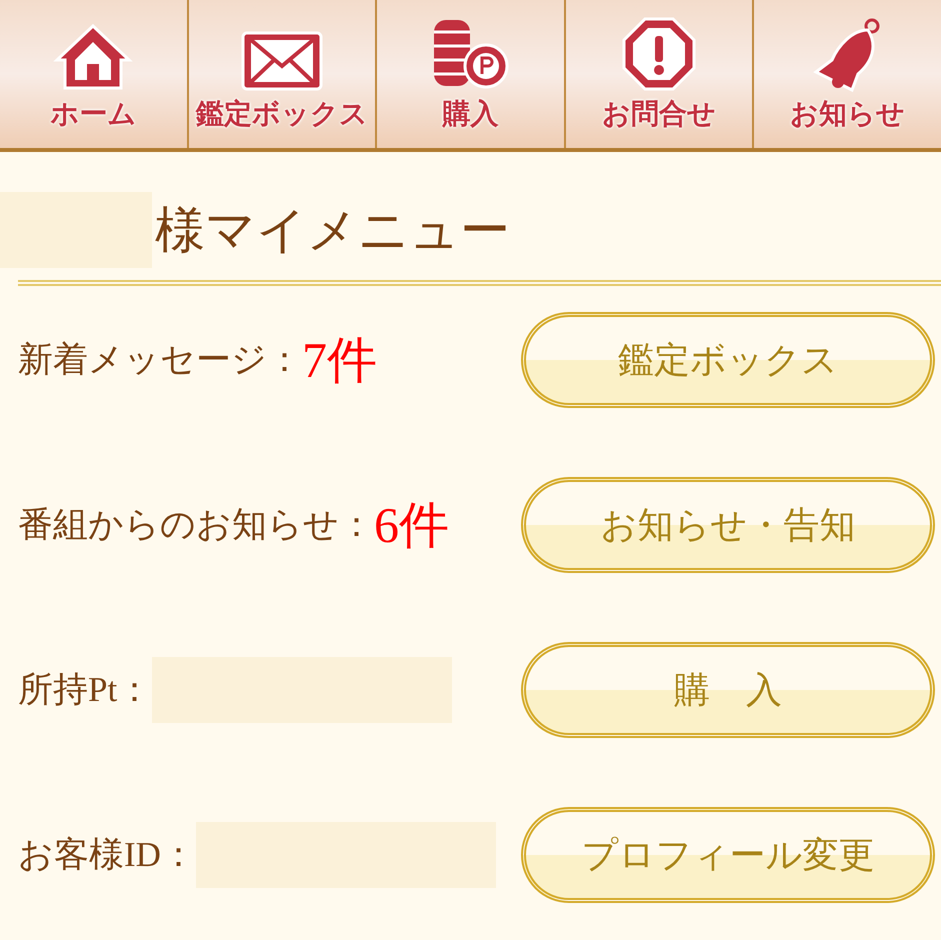 This screenshot has width=941, height=940. Describe the element at coordinates (728, 360) in the screenshot. I see `menu-button: 鑑定ボックス` at that location.